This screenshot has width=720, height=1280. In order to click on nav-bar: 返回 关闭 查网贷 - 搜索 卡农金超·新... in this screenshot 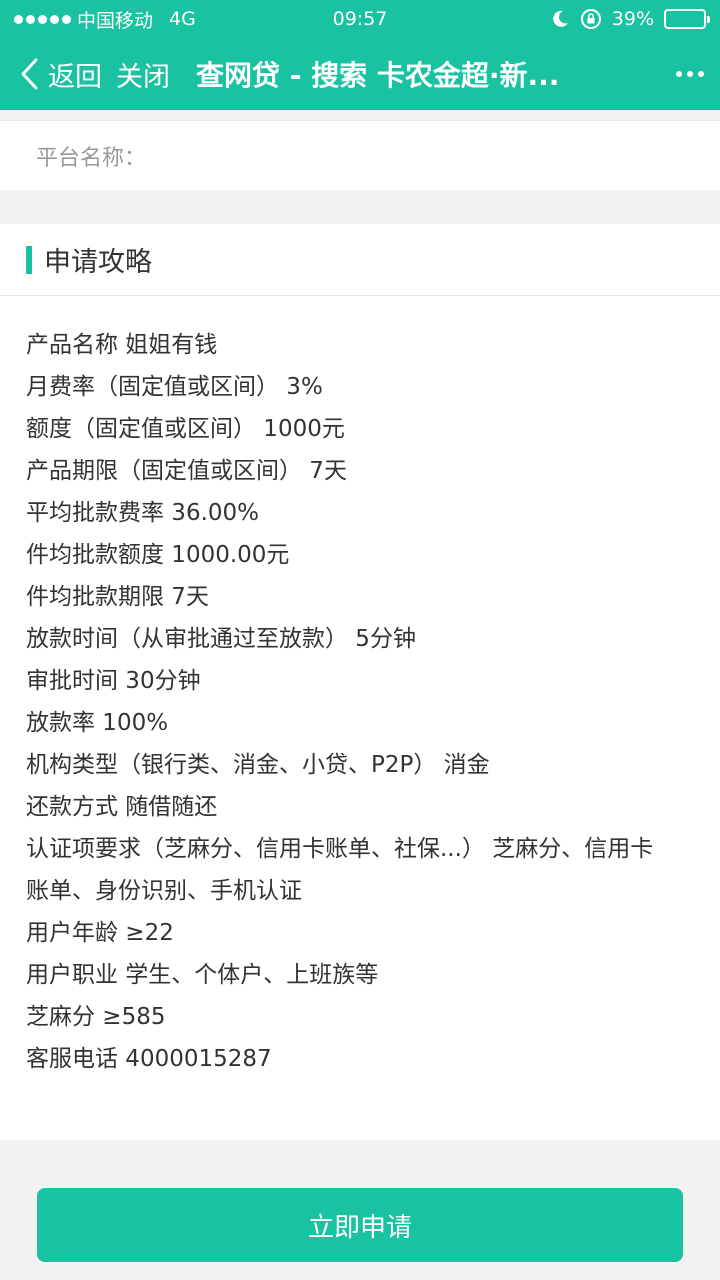, I will do `click(360, 74)`.